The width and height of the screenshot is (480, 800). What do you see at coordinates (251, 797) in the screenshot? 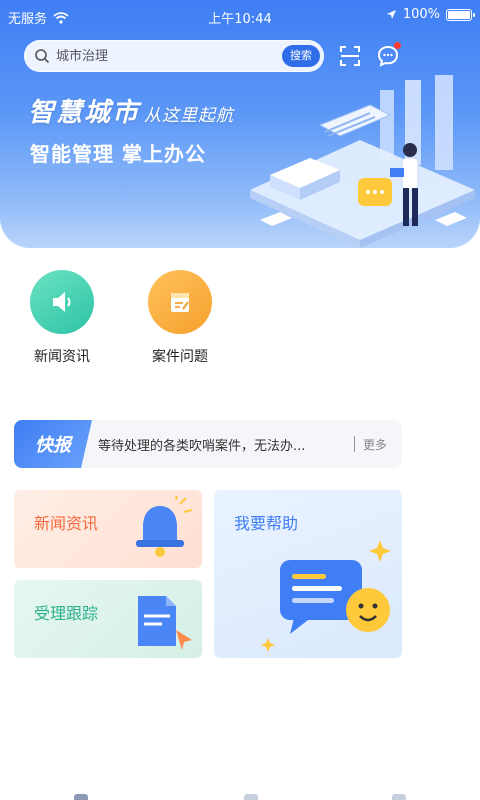
I see `tab-second` at bounding box center [251, 797].